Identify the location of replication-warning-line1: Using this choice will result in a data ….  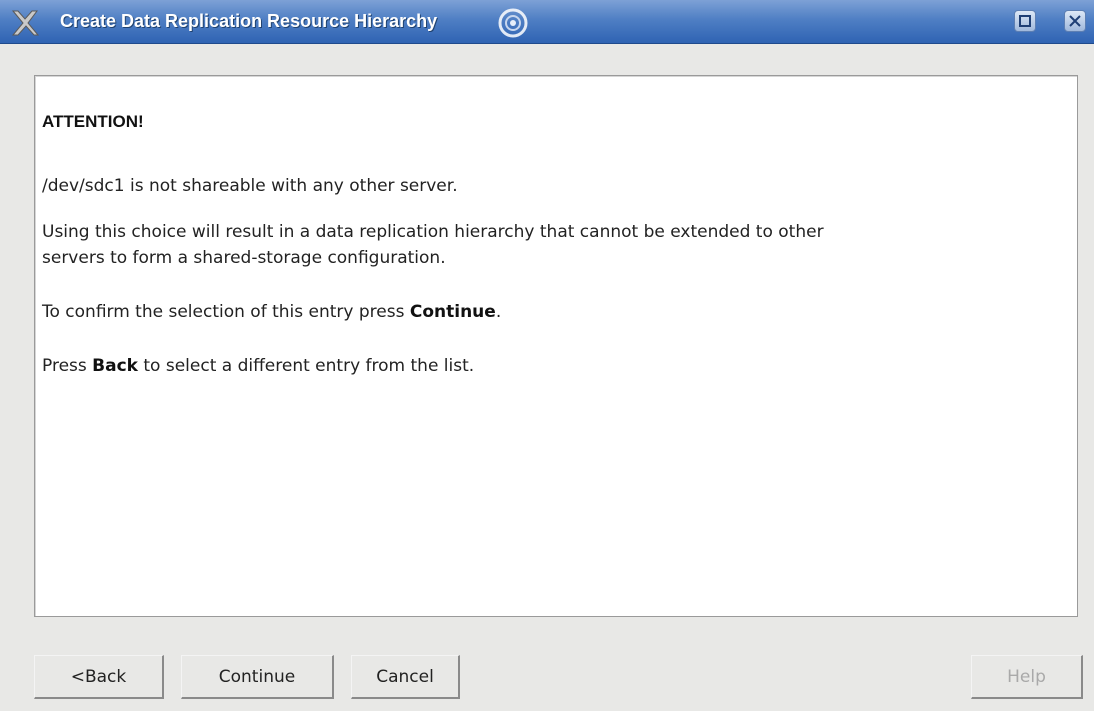
(433, 232).